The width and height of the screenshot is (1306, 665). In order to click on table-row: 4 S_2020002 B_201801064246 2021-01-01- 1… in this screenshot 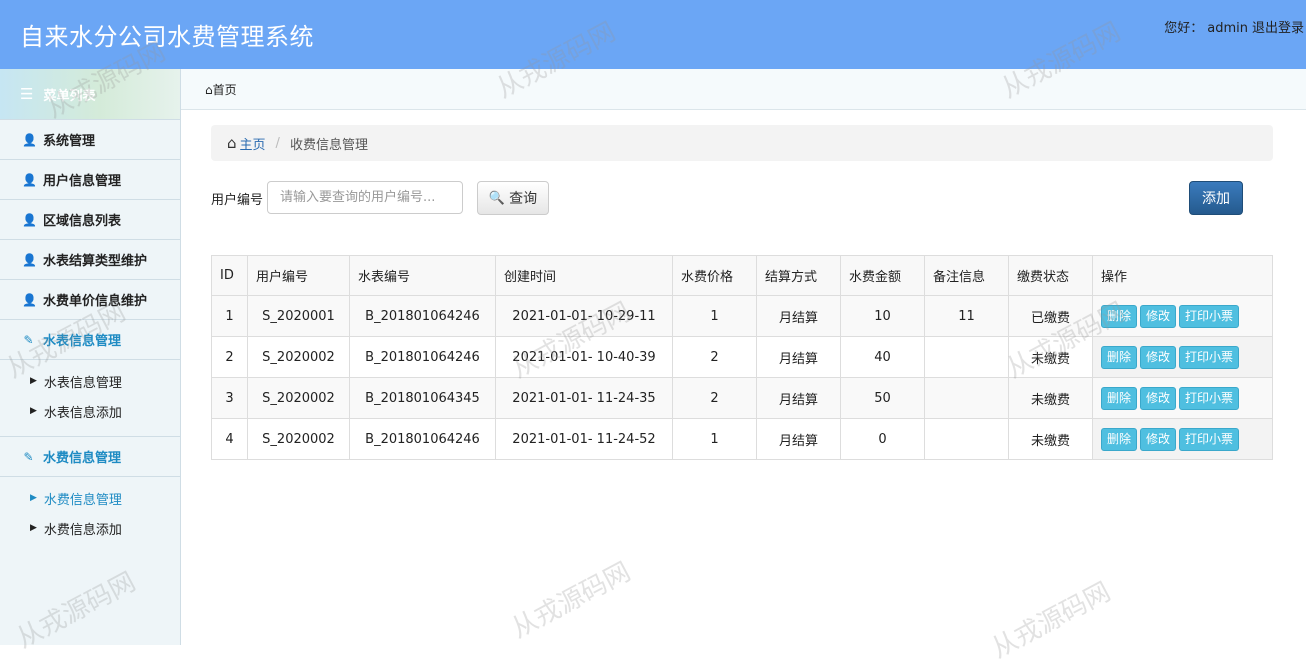, I will do `click(742, 439)`.